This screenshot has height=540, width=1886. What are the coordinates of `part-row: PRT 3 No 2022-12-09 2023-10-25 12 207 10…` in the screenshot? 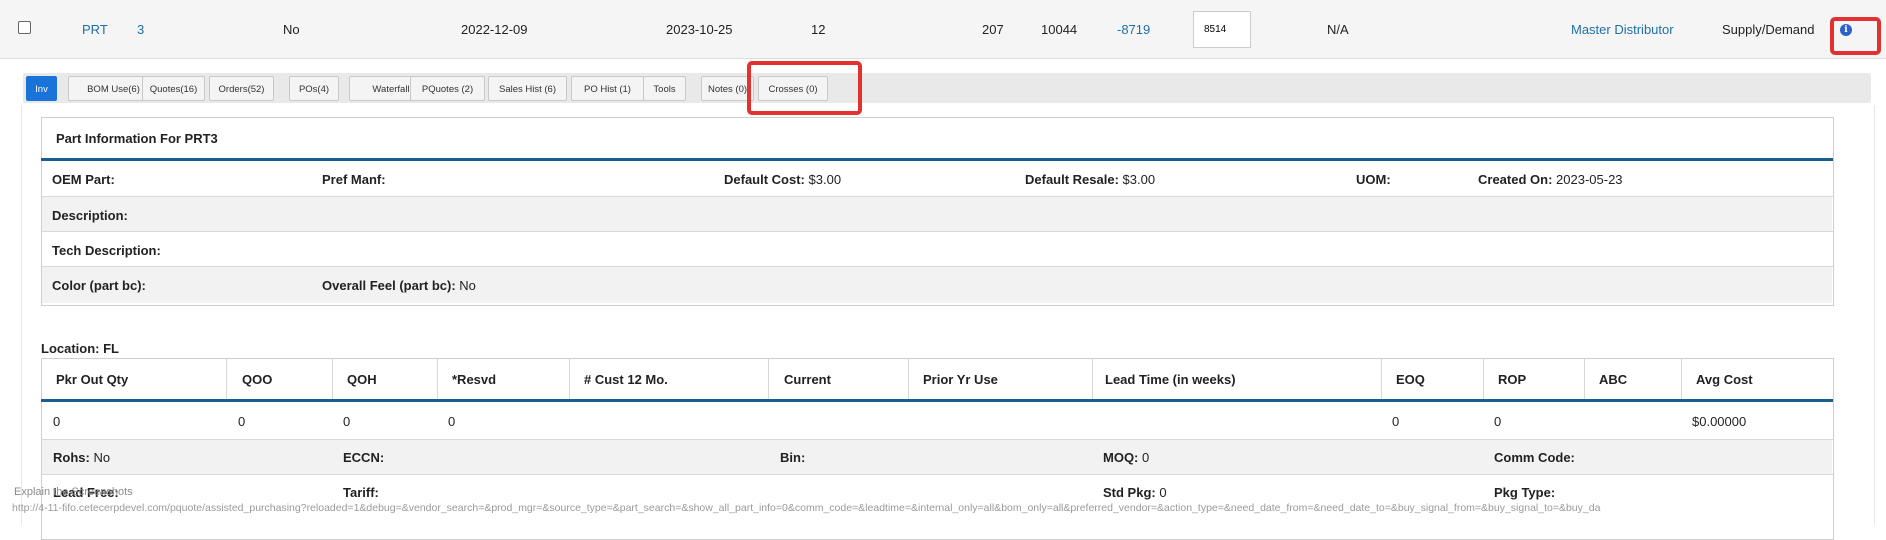 It's located at (943, 29).